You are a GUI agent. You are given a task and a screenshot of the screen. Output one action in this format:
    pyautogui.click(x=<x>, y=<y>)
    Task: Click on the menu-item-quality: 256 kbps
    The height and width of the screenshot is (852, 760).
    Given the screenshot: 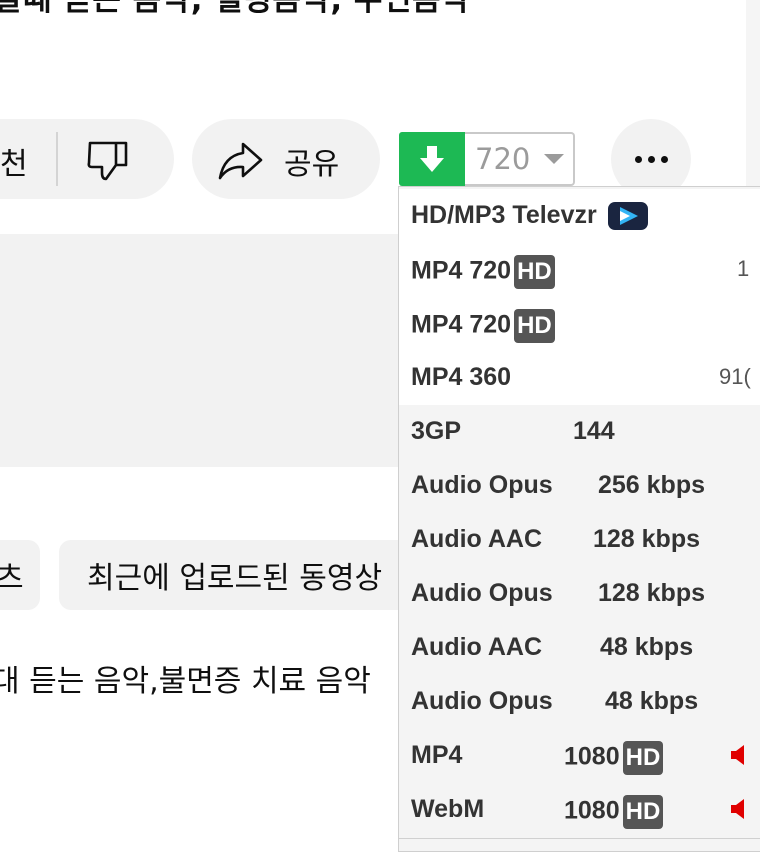 What is the action you would take?
    pyautogui.click(x=651, y=485)
    